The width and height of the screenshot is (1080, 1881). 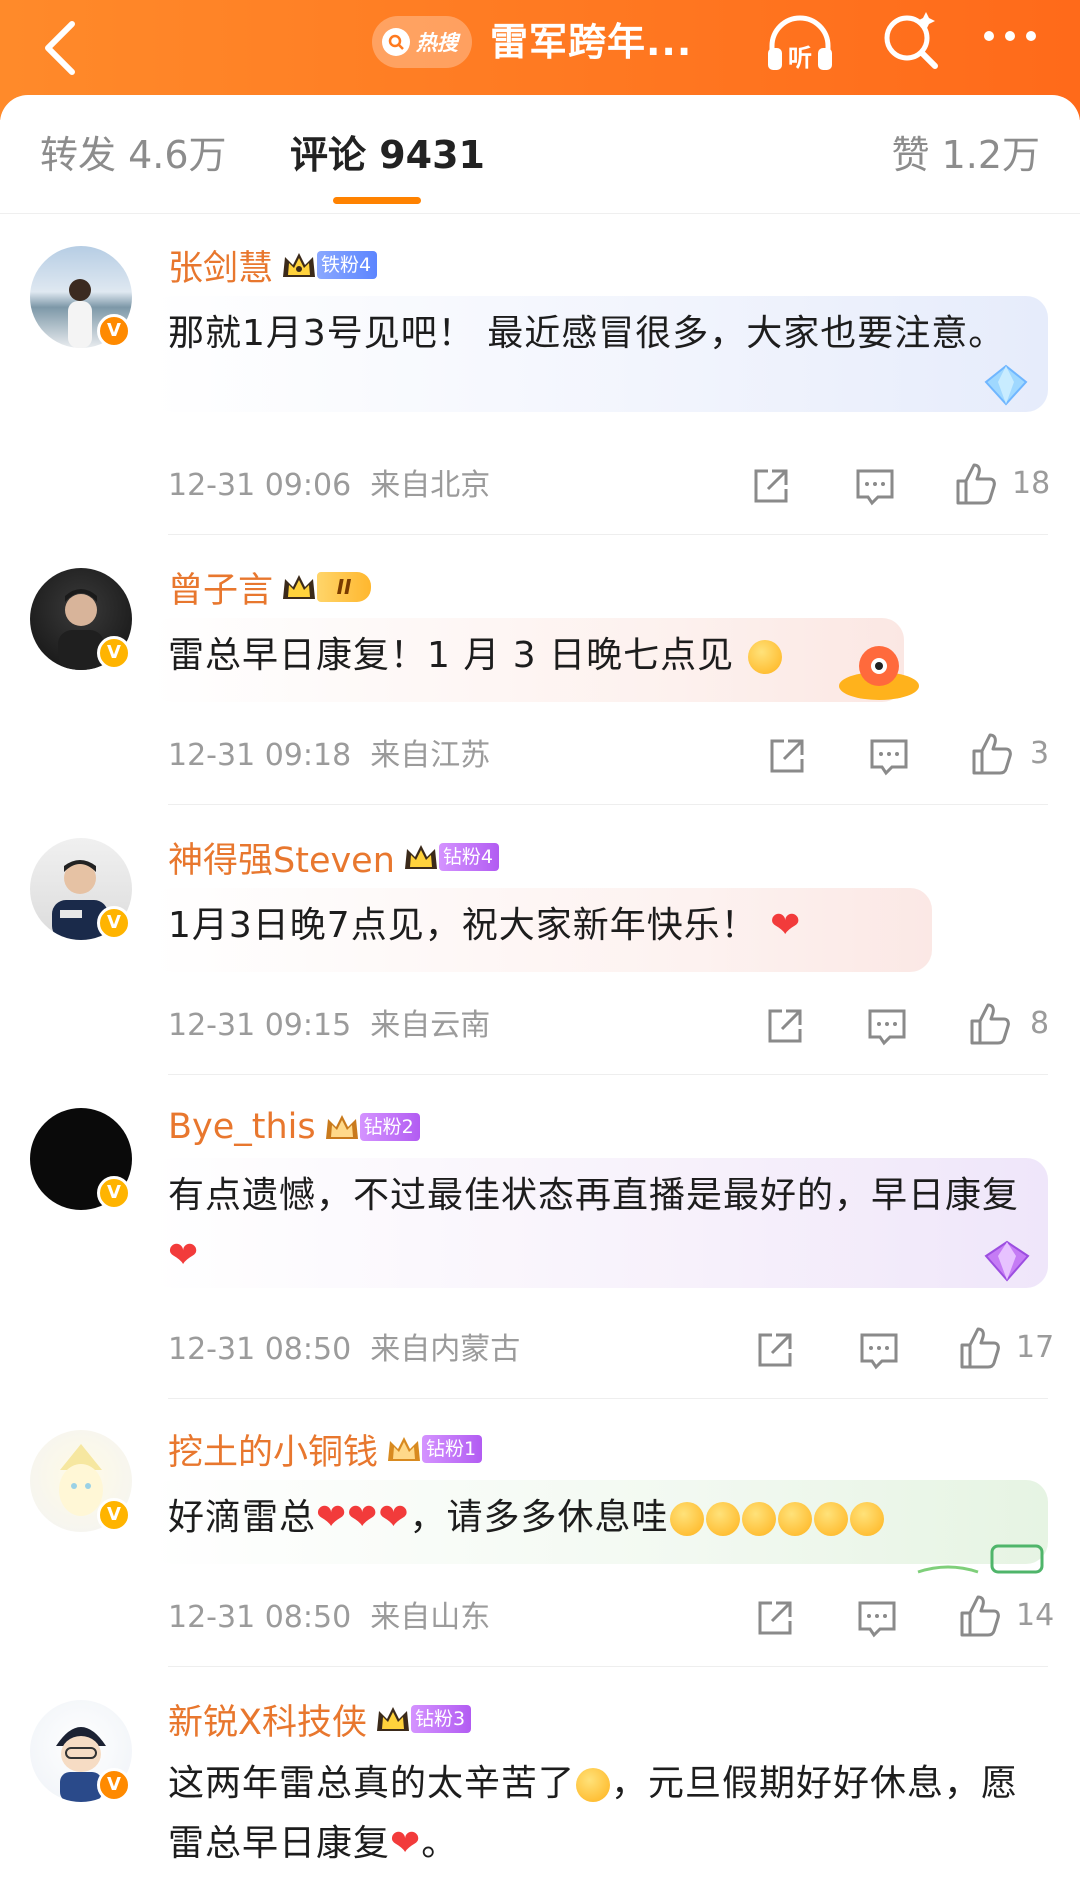 I want to click on svg-text: 听, so click(x=800, y=58).